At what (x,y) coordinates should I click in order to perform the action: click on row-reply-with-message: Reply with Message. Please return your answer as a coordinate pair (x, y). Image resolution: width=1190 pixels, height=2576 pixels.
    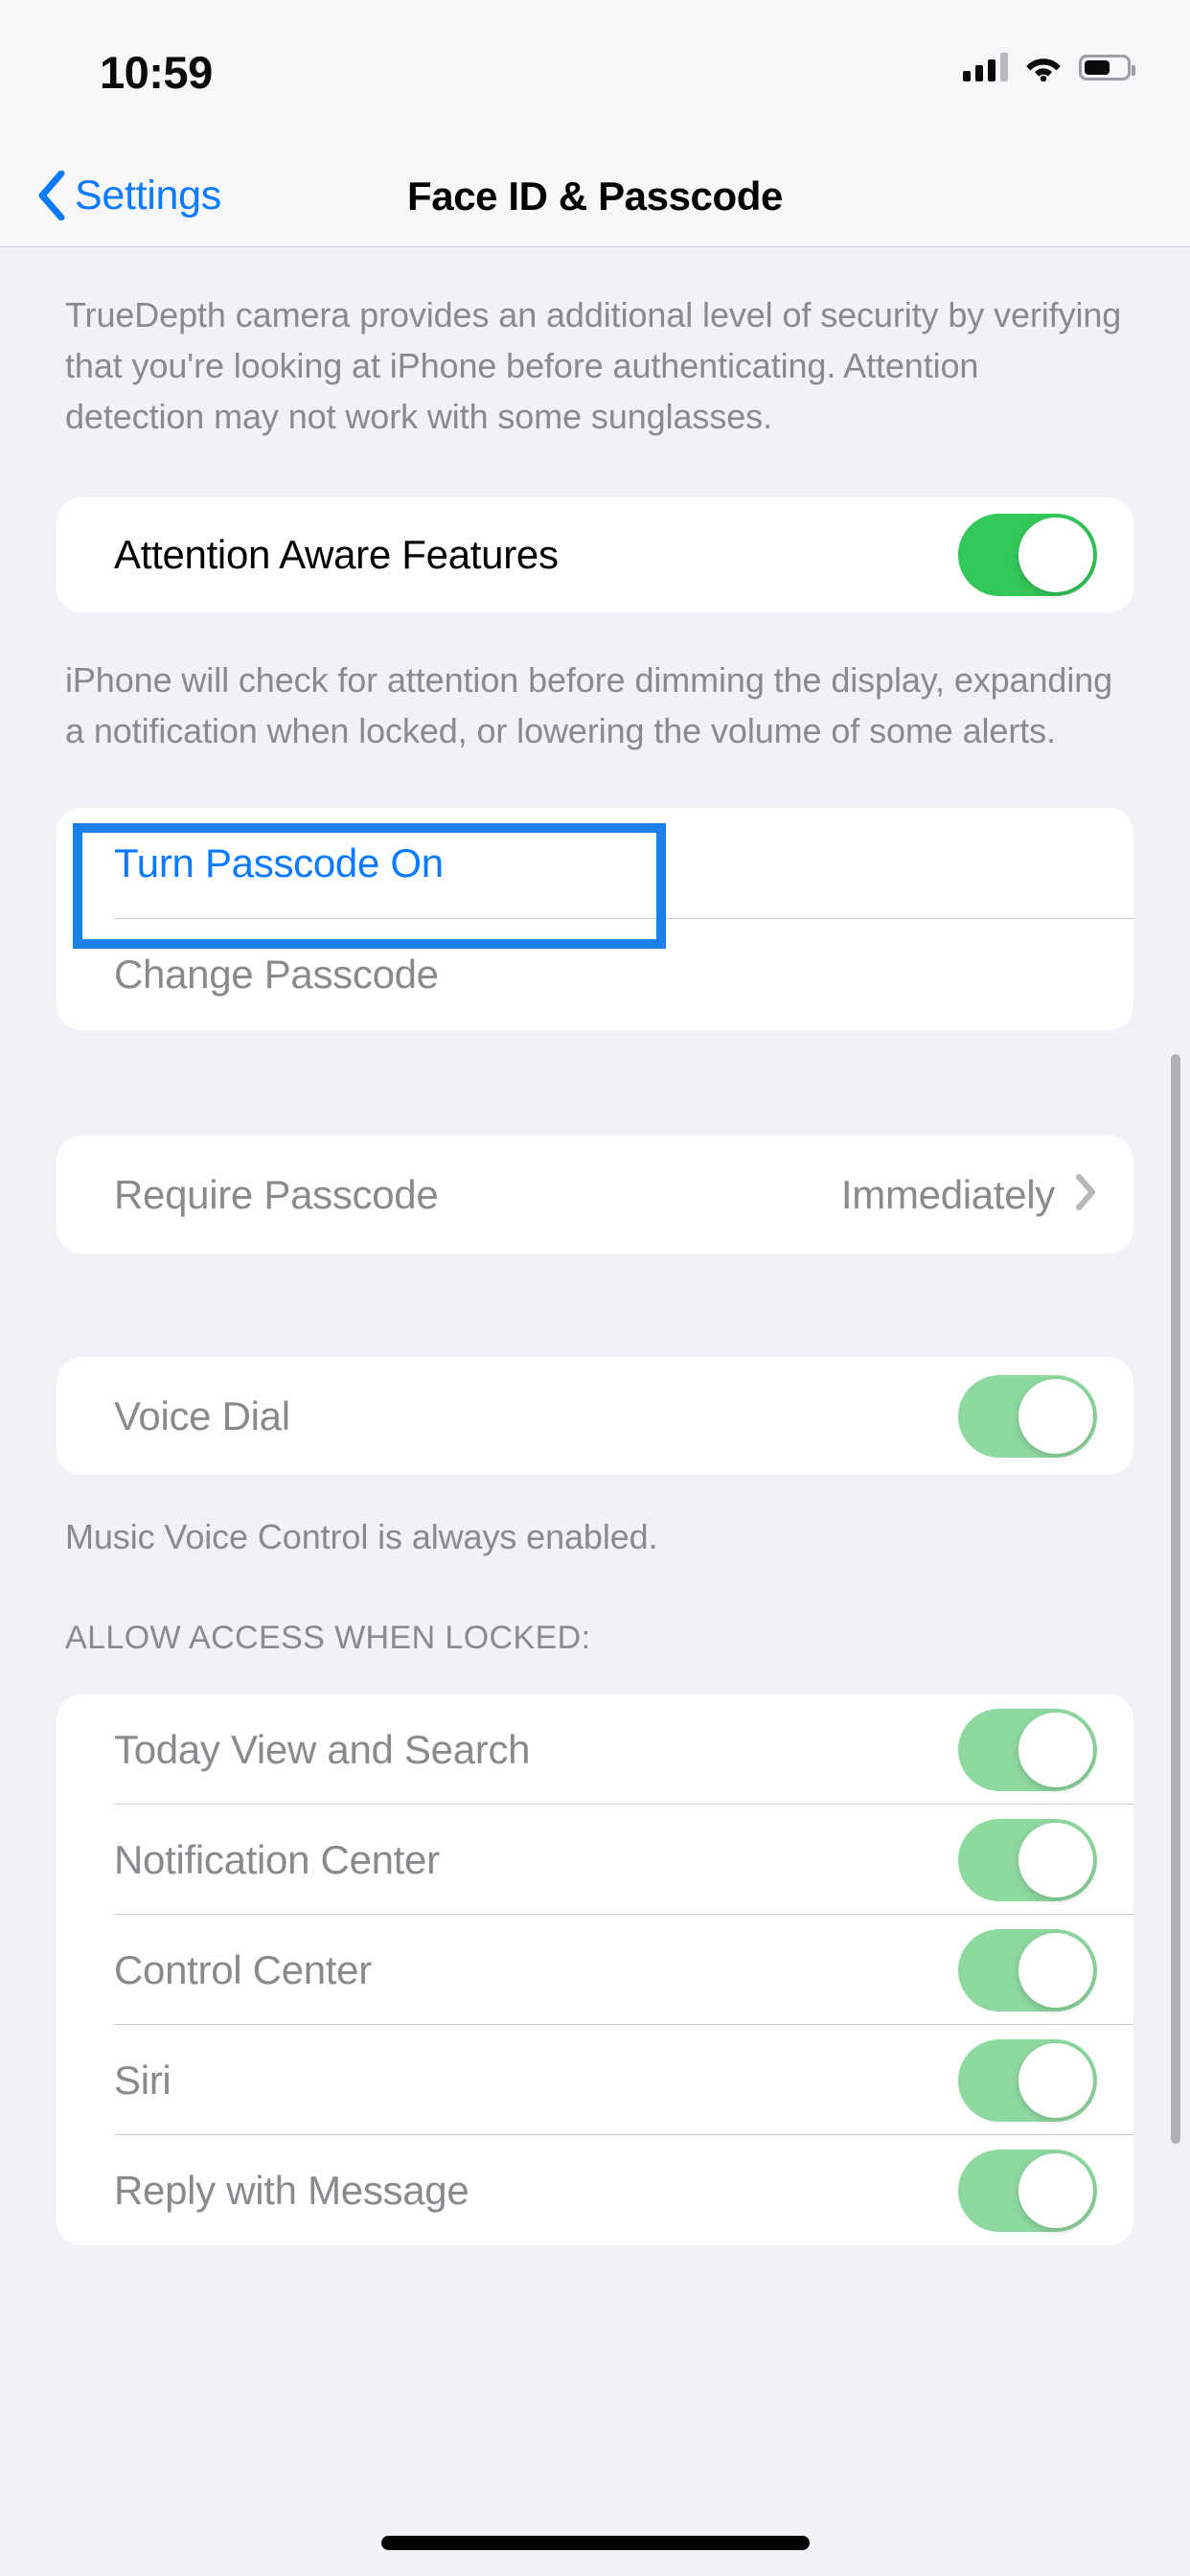
    Looking at the image, I should click on (595, 2190).